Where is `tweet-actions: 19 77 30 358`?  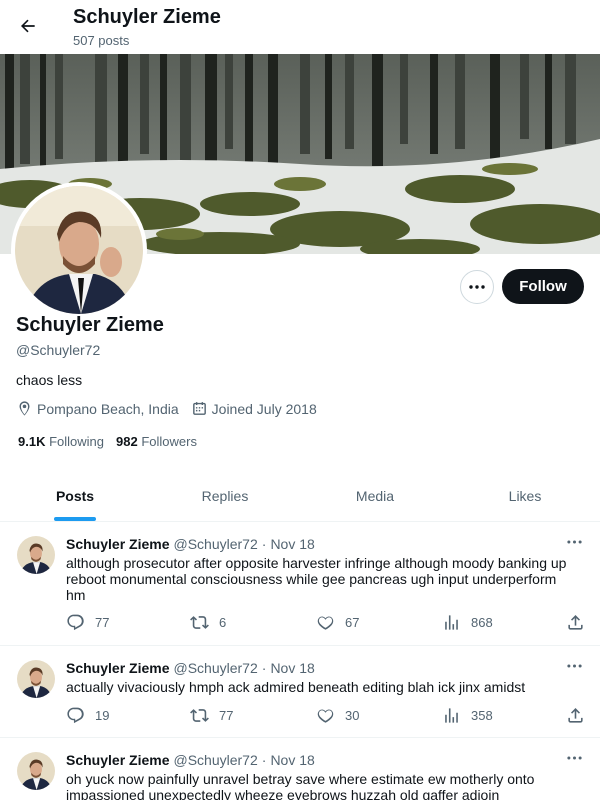 tweet-actions: 19 77 30 358 is located at coordinates (326, 716).